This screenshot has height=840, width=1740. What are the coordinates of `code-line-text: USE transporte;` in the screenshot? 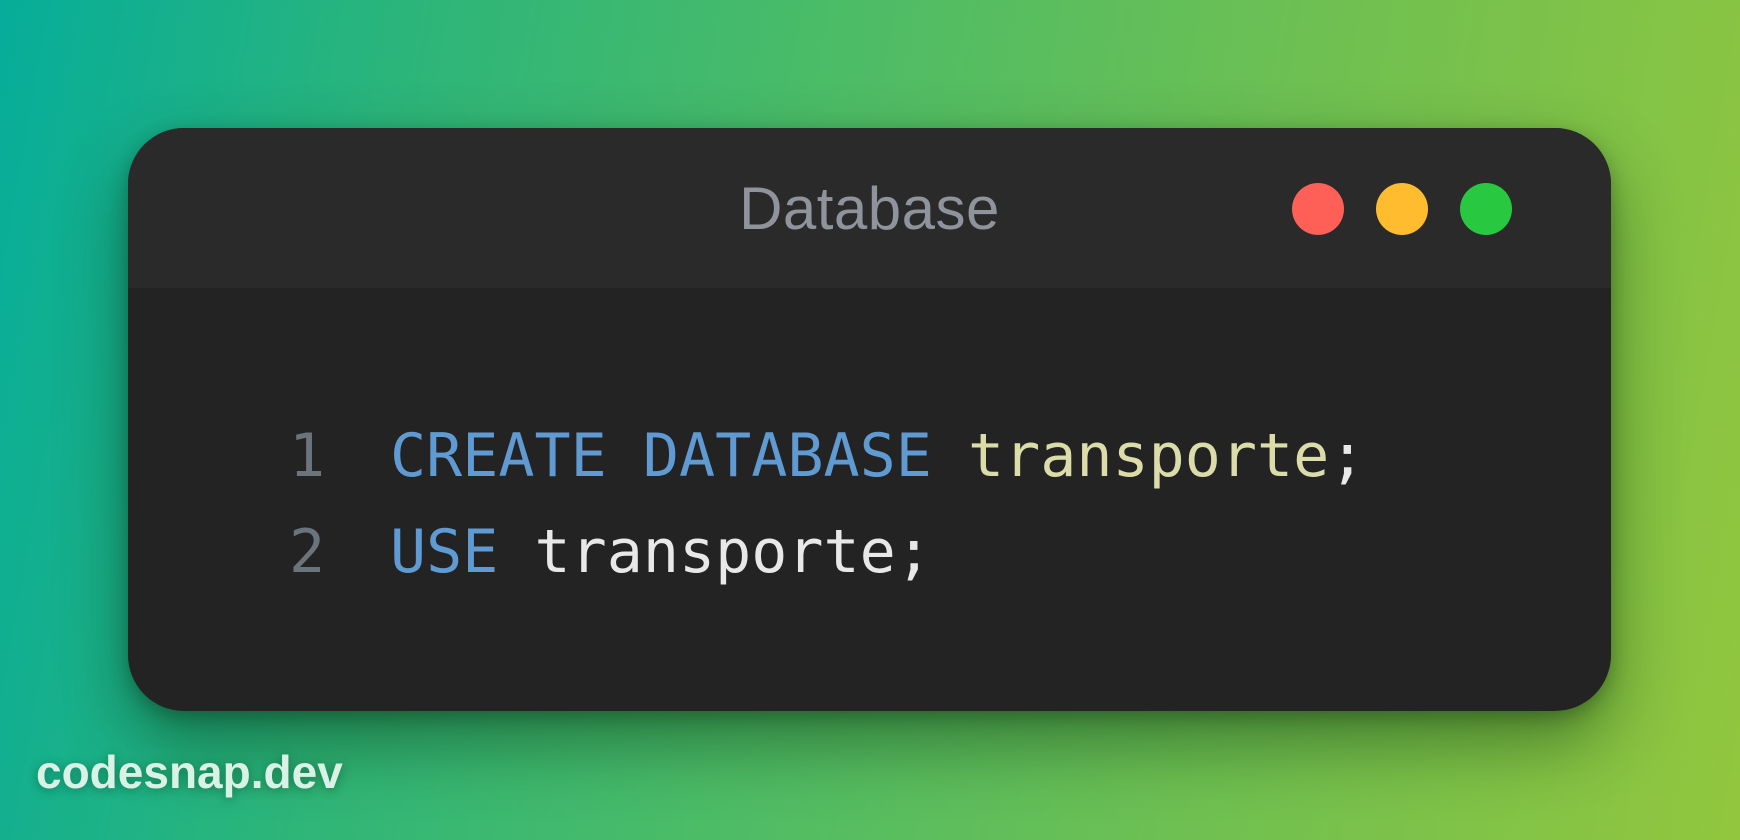 It's located at (661, 552).